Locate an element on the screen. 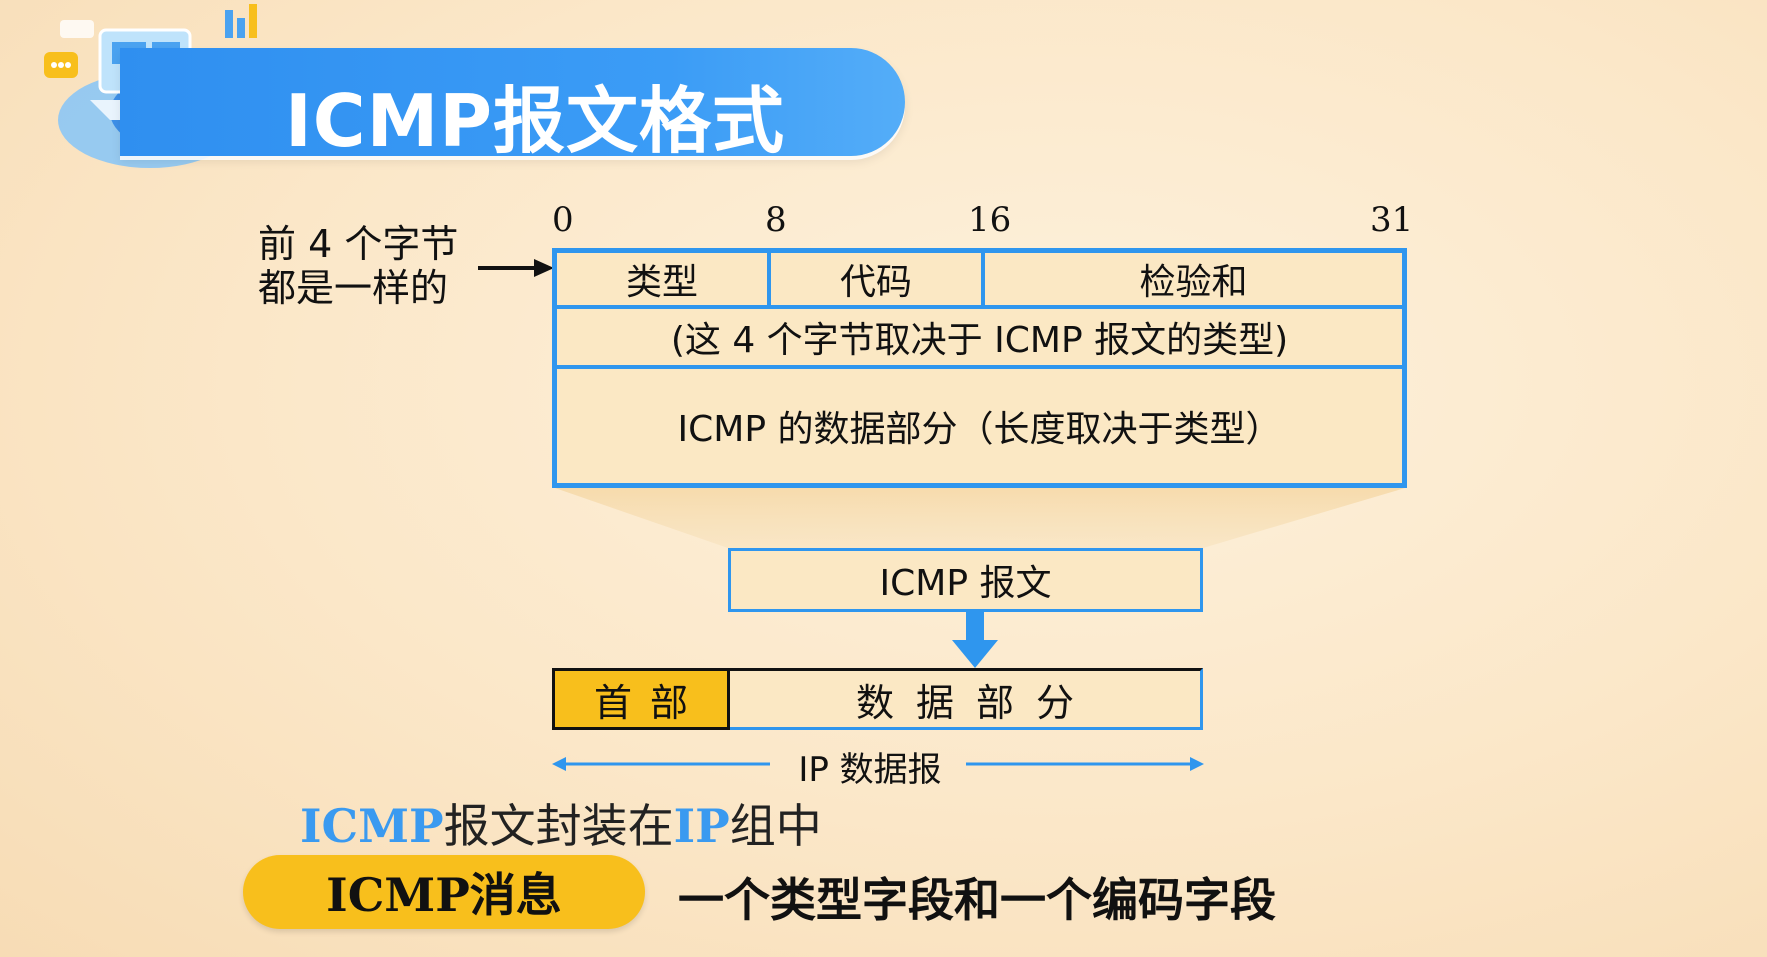  bit-label-8: 8 is located at coordinates (776, 220).